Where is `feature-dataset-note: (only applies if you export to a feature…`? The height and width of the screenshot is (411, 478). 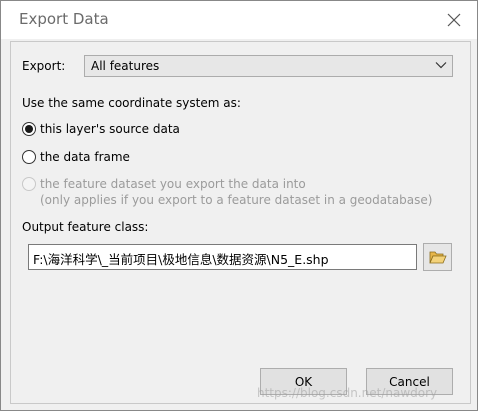 feature-dataset-note: (only applies if you export to a feature… is located at coordinates (236, 200).